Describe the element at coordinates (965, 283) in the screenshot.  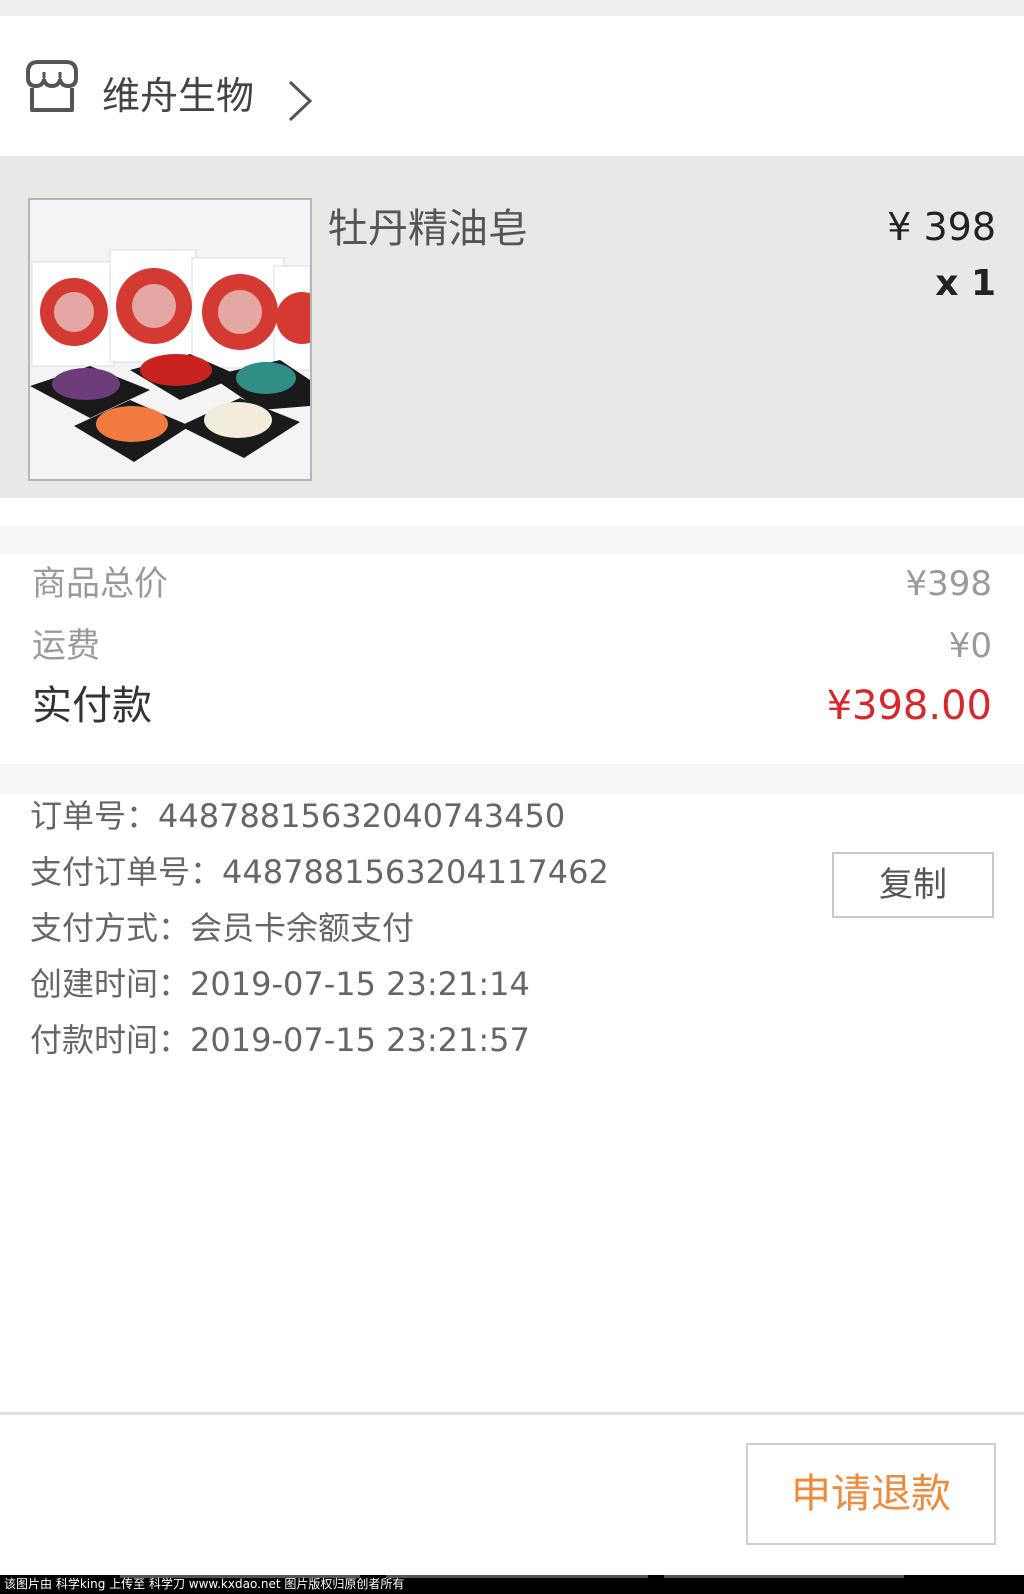
I see `product-quantity: x 1` at that location.